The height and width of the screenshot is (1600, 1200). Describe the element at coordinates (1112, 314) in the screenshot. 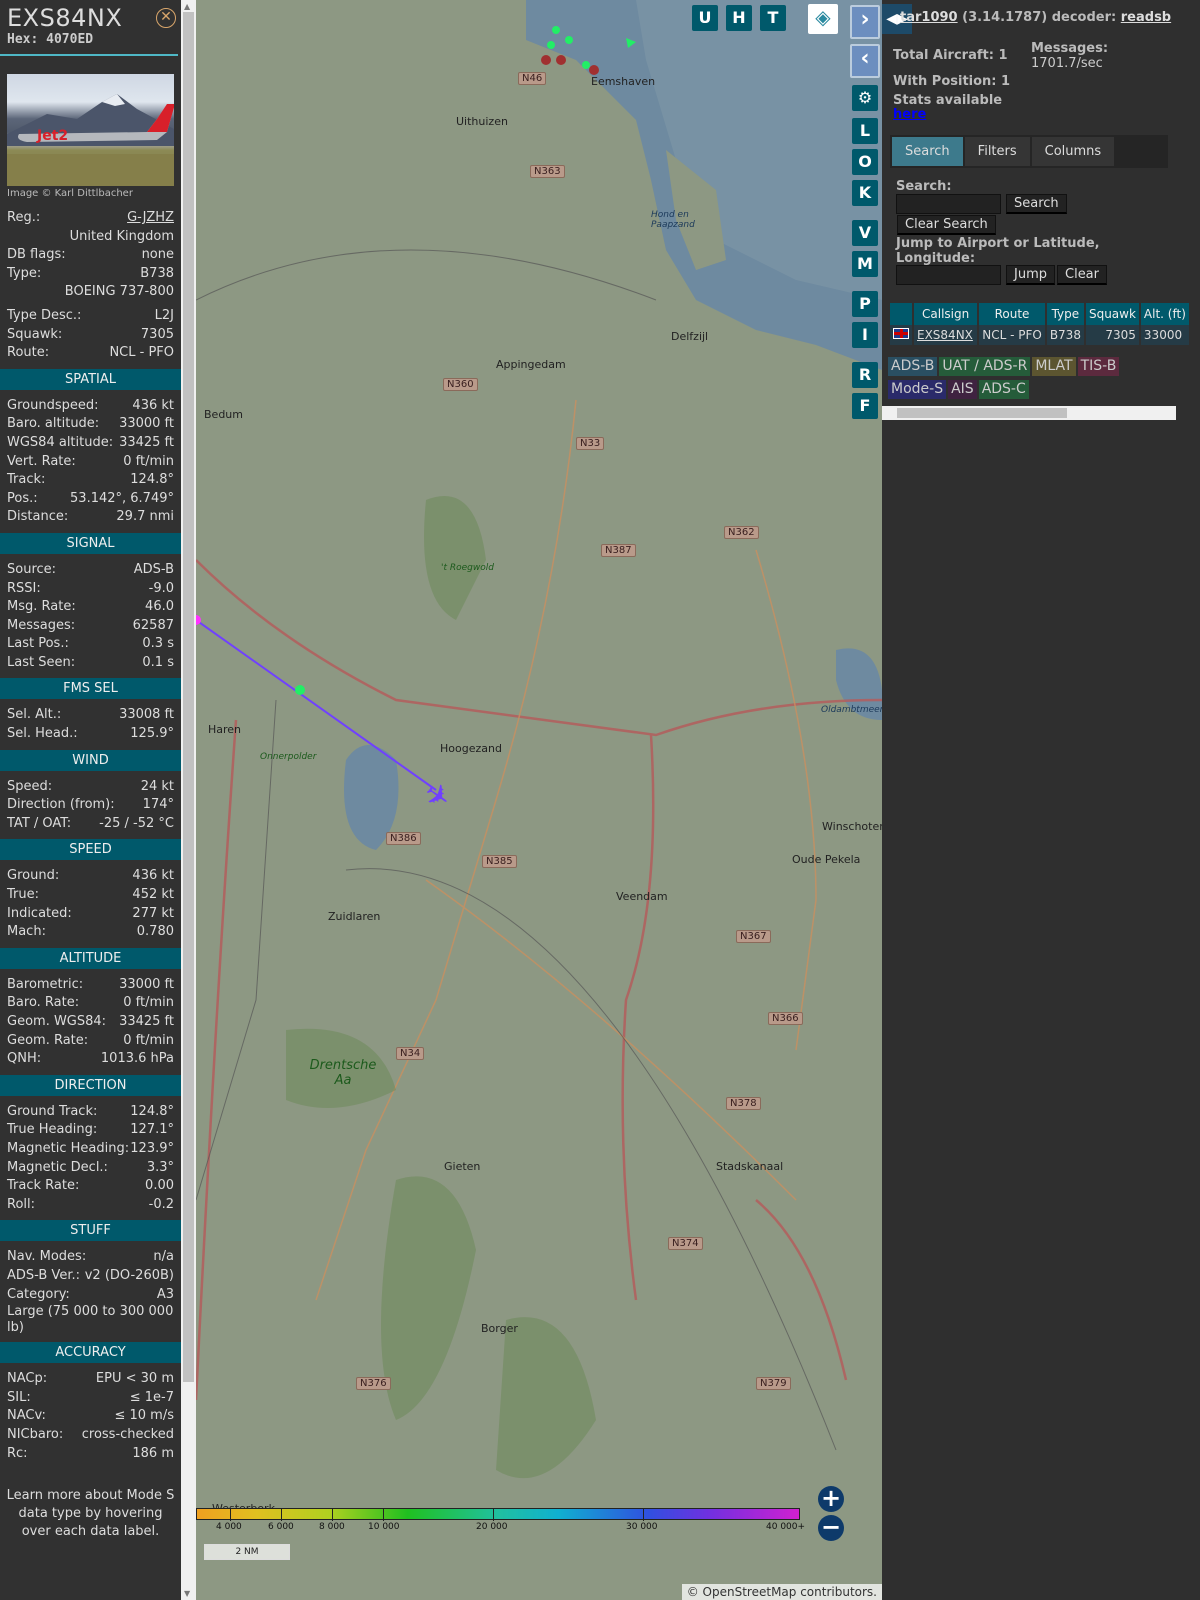

I see `col-header-squawk: Squawk` at that location.